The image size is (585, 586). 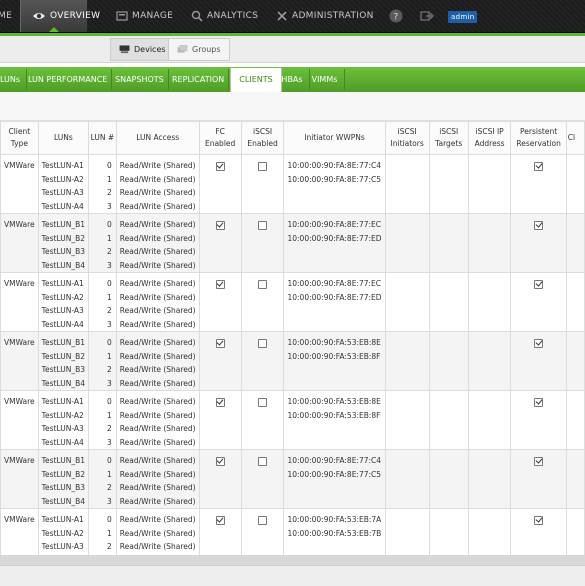 What do you see at coordinates (489, 138) in the screenshot?
I see `col-iscsi-ip-address: iSCSI IP Address` at bounding box center [489, 138].